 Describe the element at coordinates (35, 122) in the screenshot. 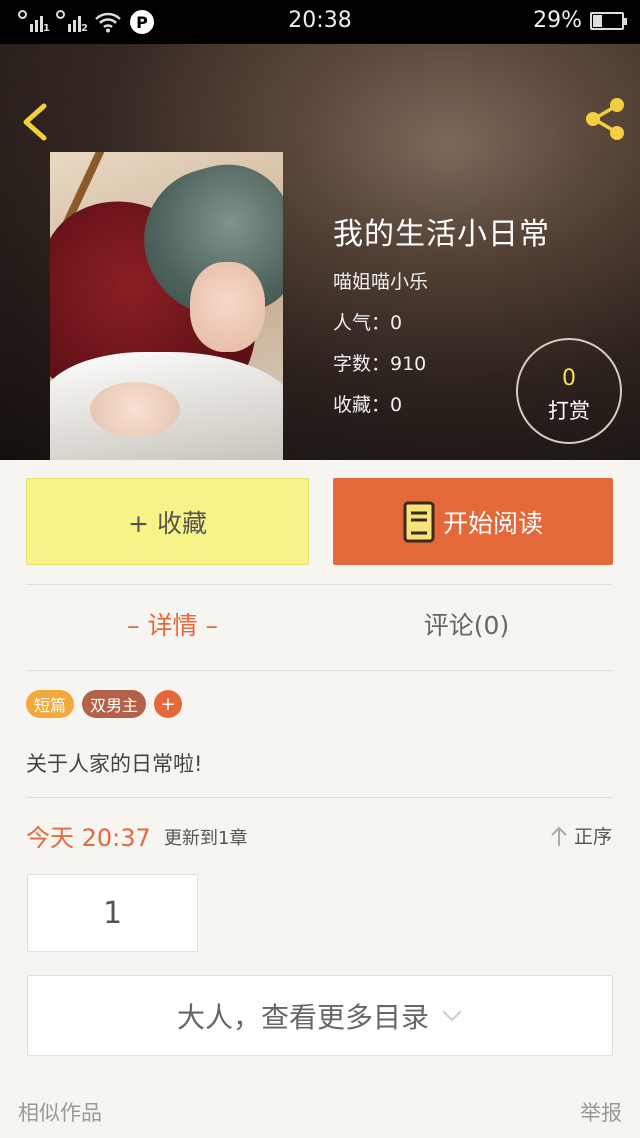

I see `back-icon` at that location.